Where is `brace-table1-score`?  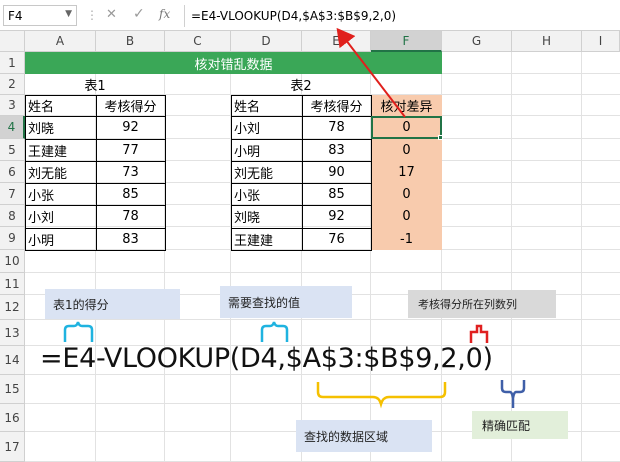
brace-table1-score is located at coordinates (78, 331).